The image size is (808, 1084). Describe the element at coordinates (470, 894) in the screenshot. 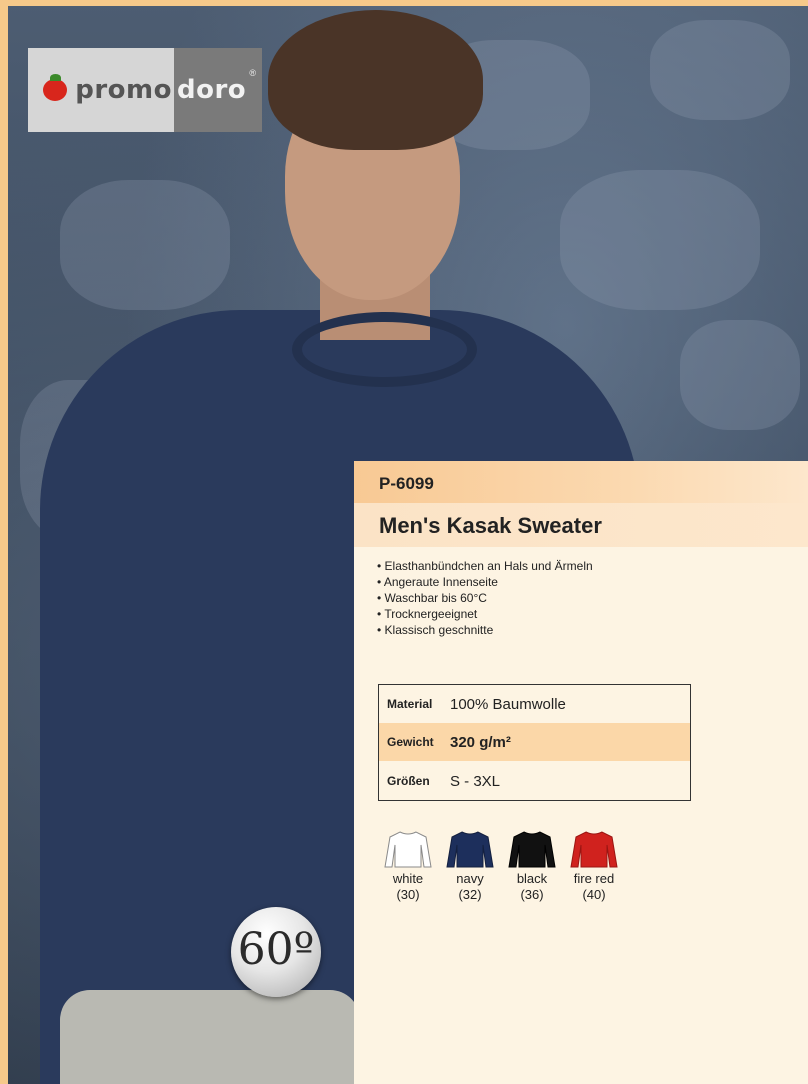

I see `swatch-code: (32)` at that location.